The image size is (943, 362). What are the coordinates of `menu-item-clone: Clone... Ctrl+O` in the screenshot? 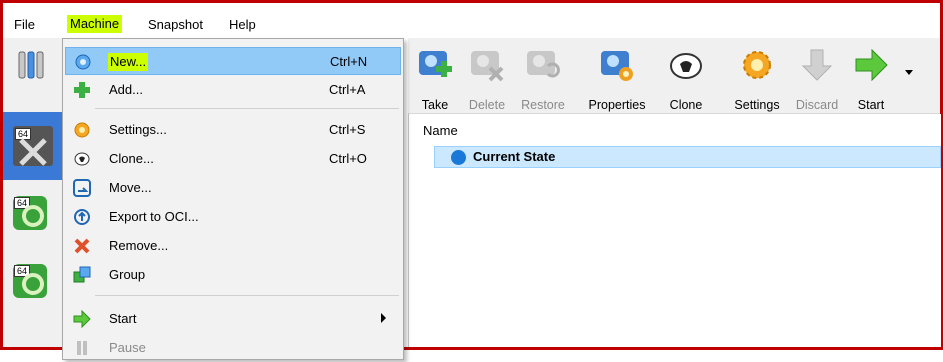 It's located at (233, 159).